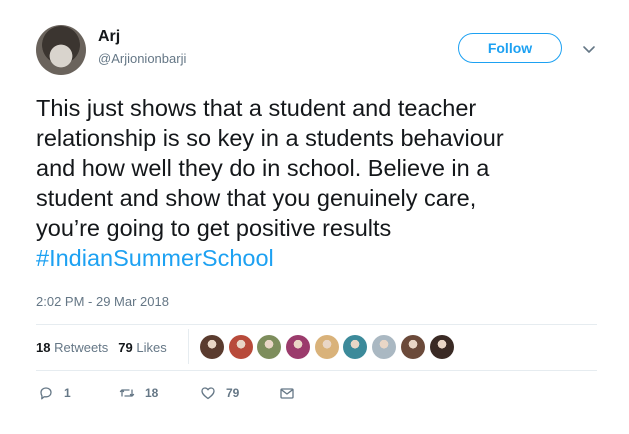 The width and height of the screenshot is (629, 434). What do you see at coordinates (510, 48) in the screenshot?
I see `follow-button: Follow` at bounding box center [510, 48].